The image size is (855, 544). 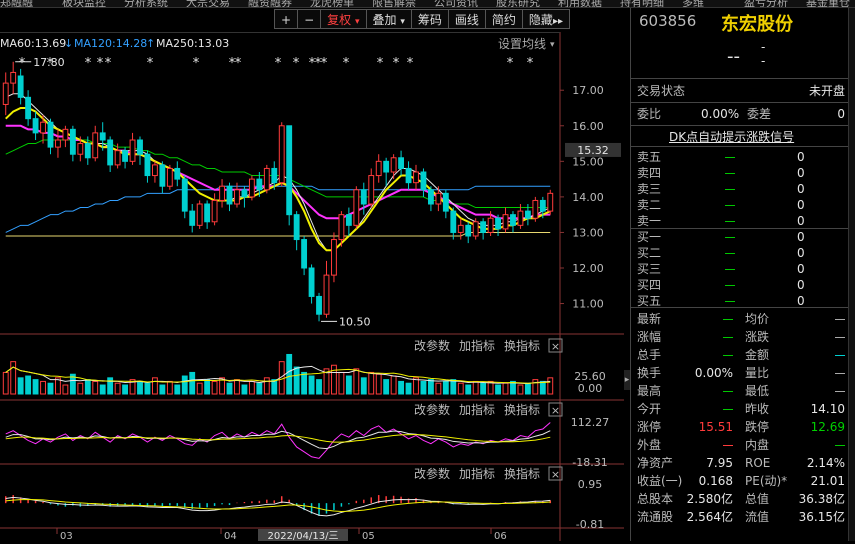 I want to click on top-tab-6: 限售解禁, so click(x=394, y=3).